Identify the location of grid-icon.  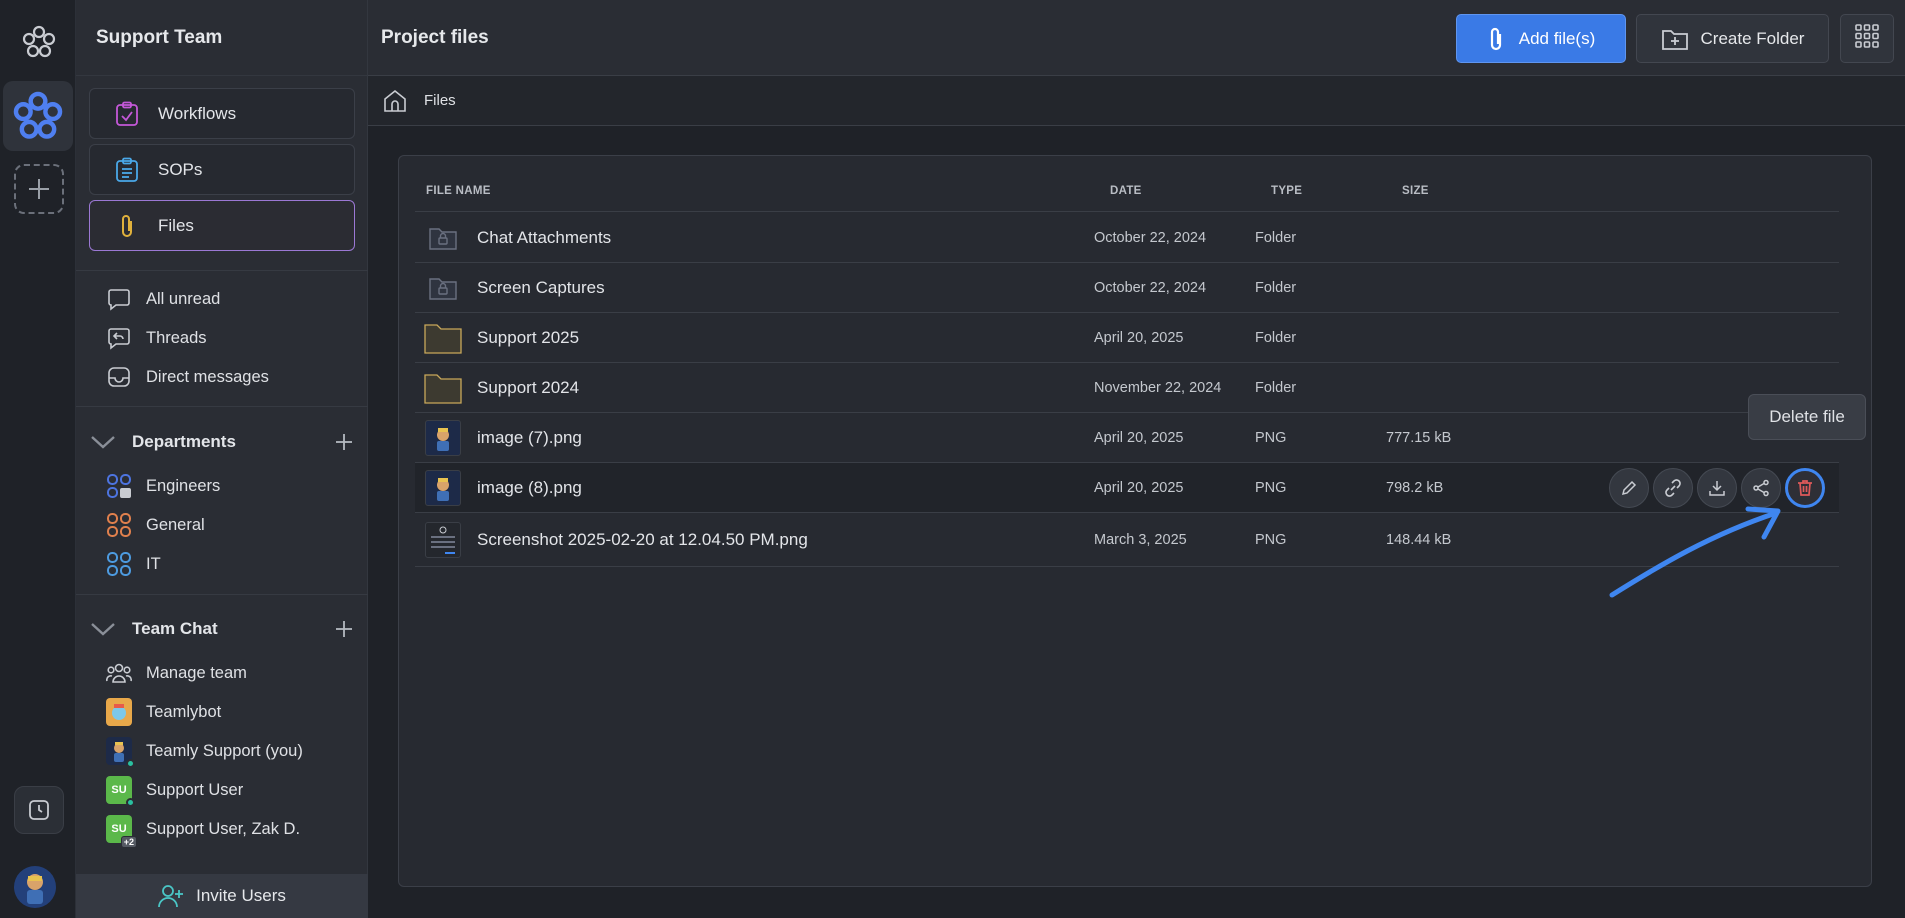
(1867, 38).